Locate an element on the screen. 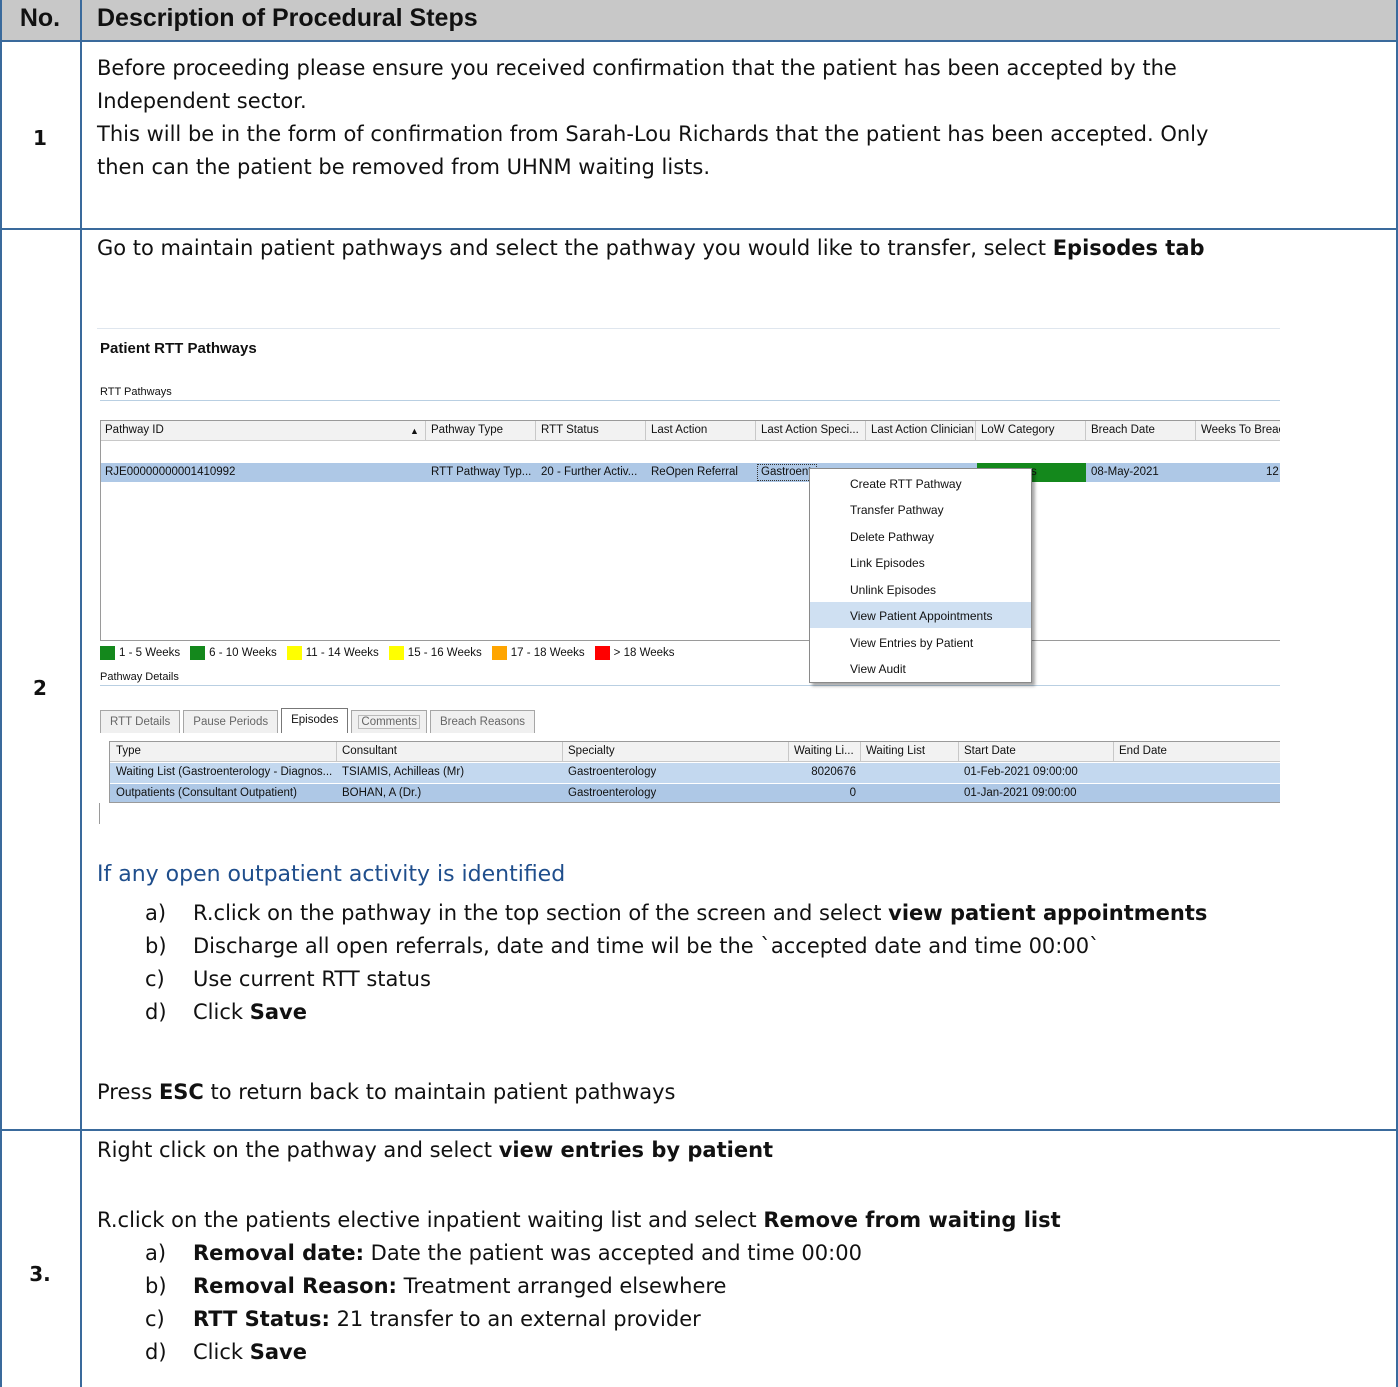 This screenshot has height=1387, width=1398. list-item: c) Use current RTT status is located at coordinates (676, 979).